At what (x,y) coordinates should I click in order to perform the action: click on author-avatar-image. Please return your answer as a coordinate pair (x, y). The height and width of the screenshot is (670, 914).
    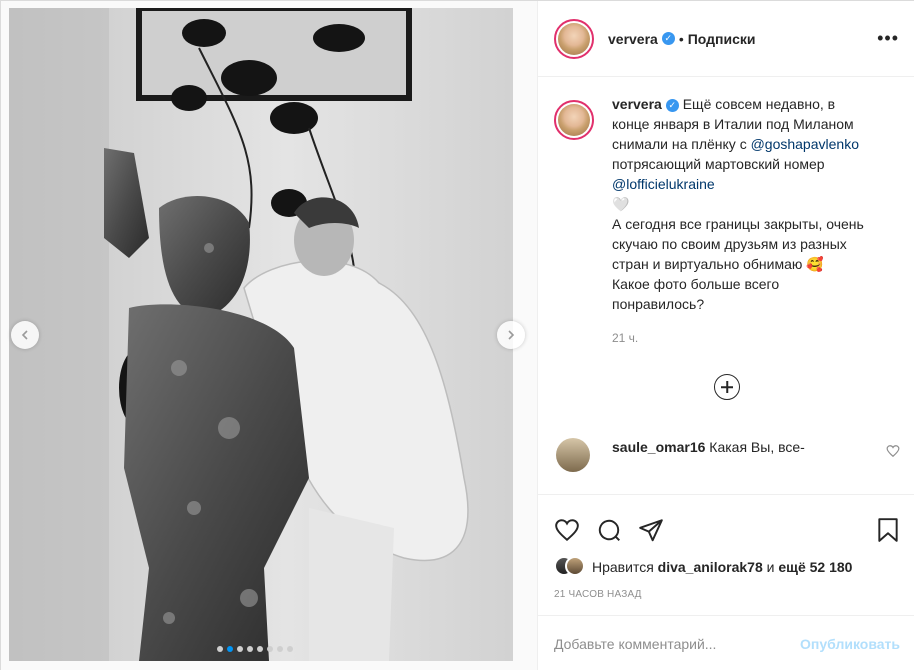
    Looking at the image, I should click on (574, 38).